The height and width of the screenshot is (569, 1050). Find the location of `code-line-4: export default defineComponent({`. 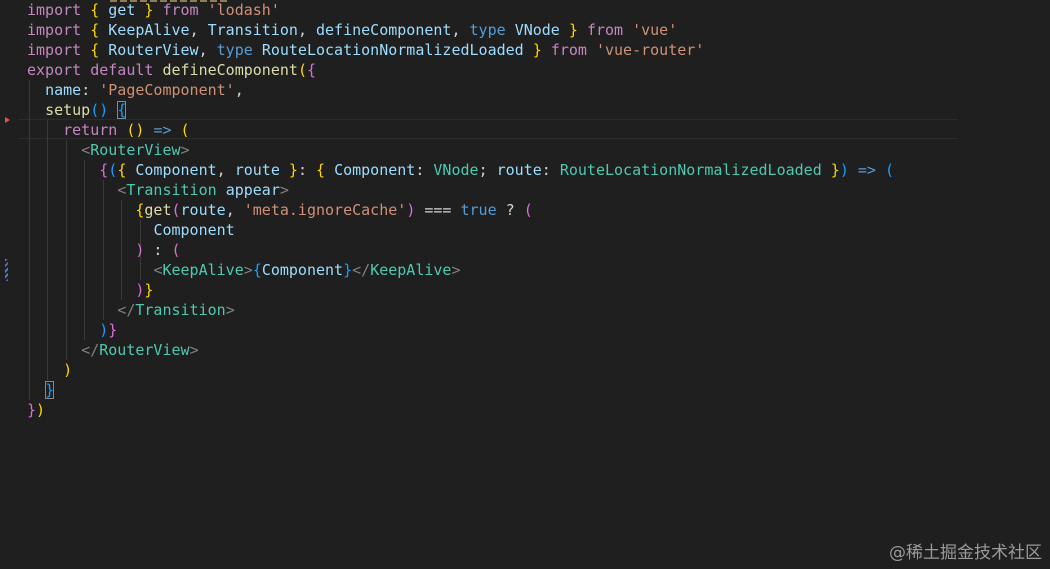

code-line-4: export default defineComponent({ is located at coordinates (171, 70).